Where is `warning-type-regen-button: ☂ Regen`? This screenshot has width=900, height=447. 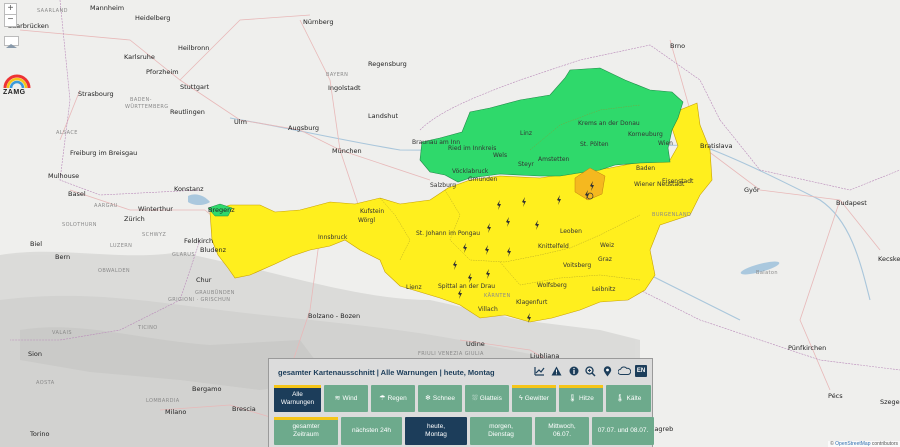
warning-type-regen-button: ☂ Regen is located at coordinates (393, 398).